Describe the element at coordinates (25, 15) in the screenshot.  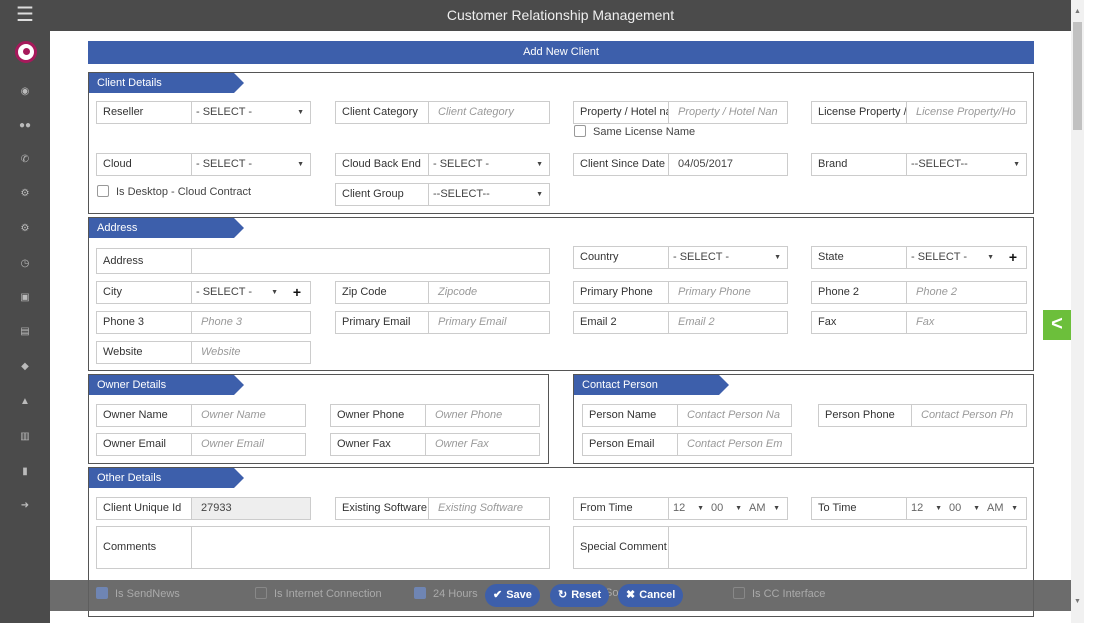
I see `hamburger-menu-icon: ☰` at that location.